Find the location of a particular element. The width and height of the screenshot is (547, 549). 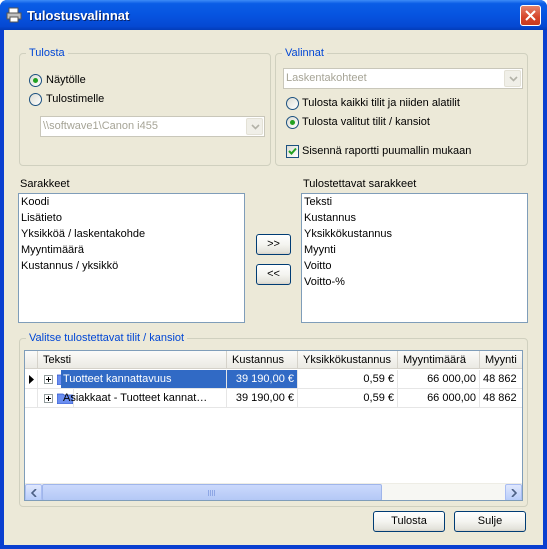

screen-radio is located at coordinates (35, 80).